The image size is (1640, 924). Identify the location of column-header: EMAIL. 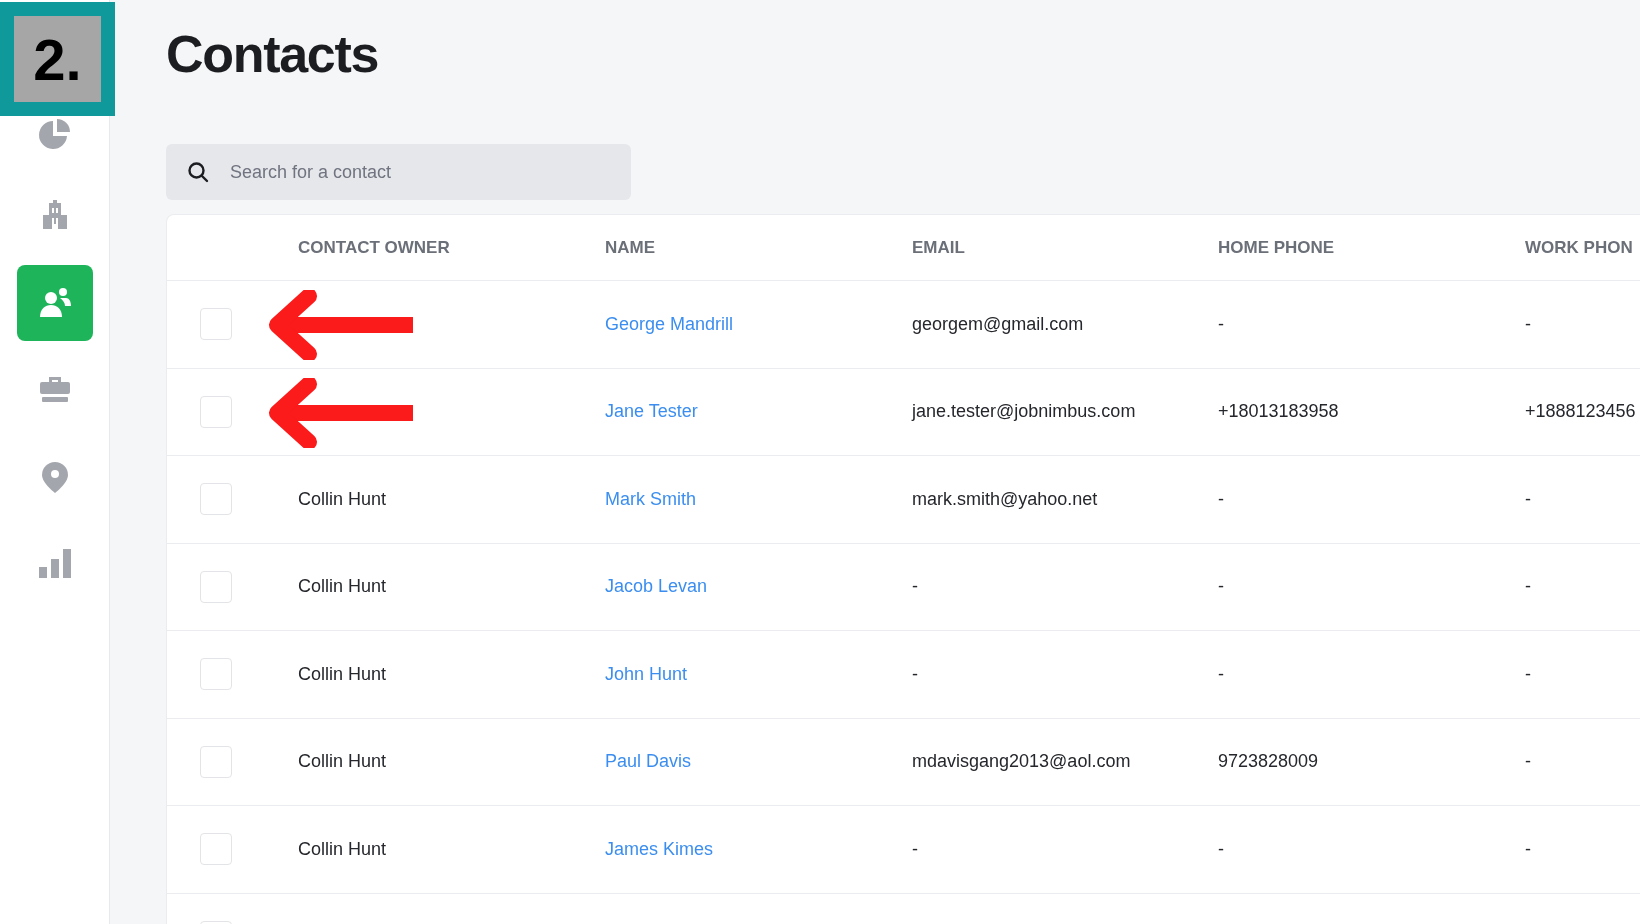
(939, 247).